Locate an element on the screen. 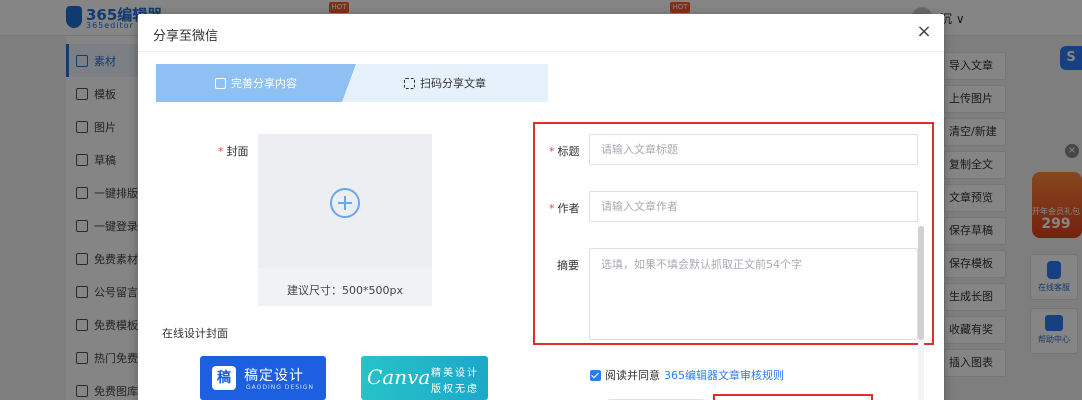 The height and width of the screenshot is (400, 1082). scan-icon is located at coordinates (409, 83).